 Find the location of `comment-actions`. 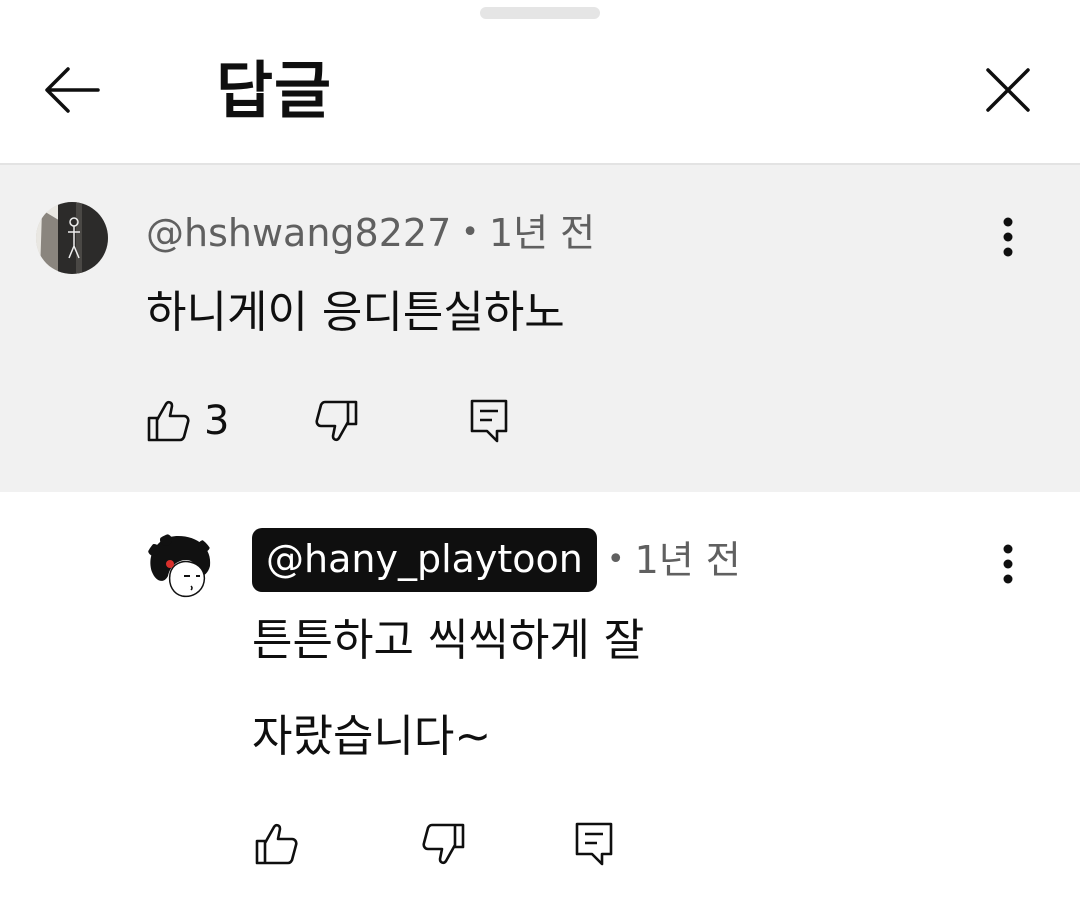

comment-actions is located at coordinates (434, 844).